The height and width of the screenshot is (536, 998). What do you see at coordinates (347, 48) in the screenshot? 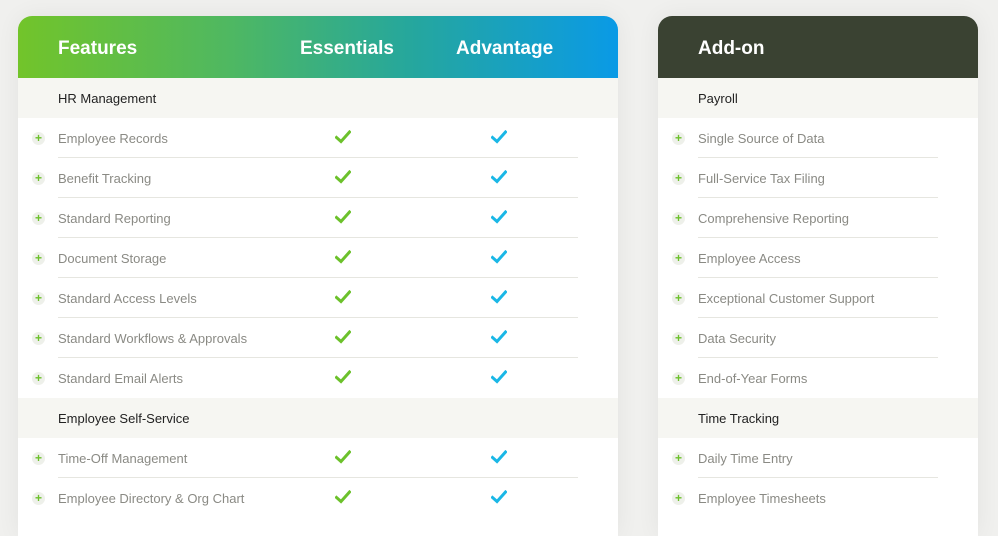
I see `essentials-column-header: Essentials` at bounding box center [347, 48].